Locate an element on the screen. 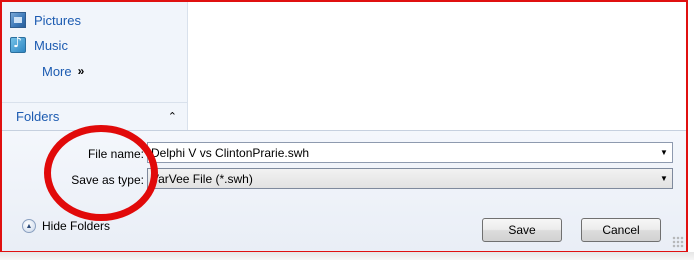  folders-label: Folders is located at coordinates (38, 116).